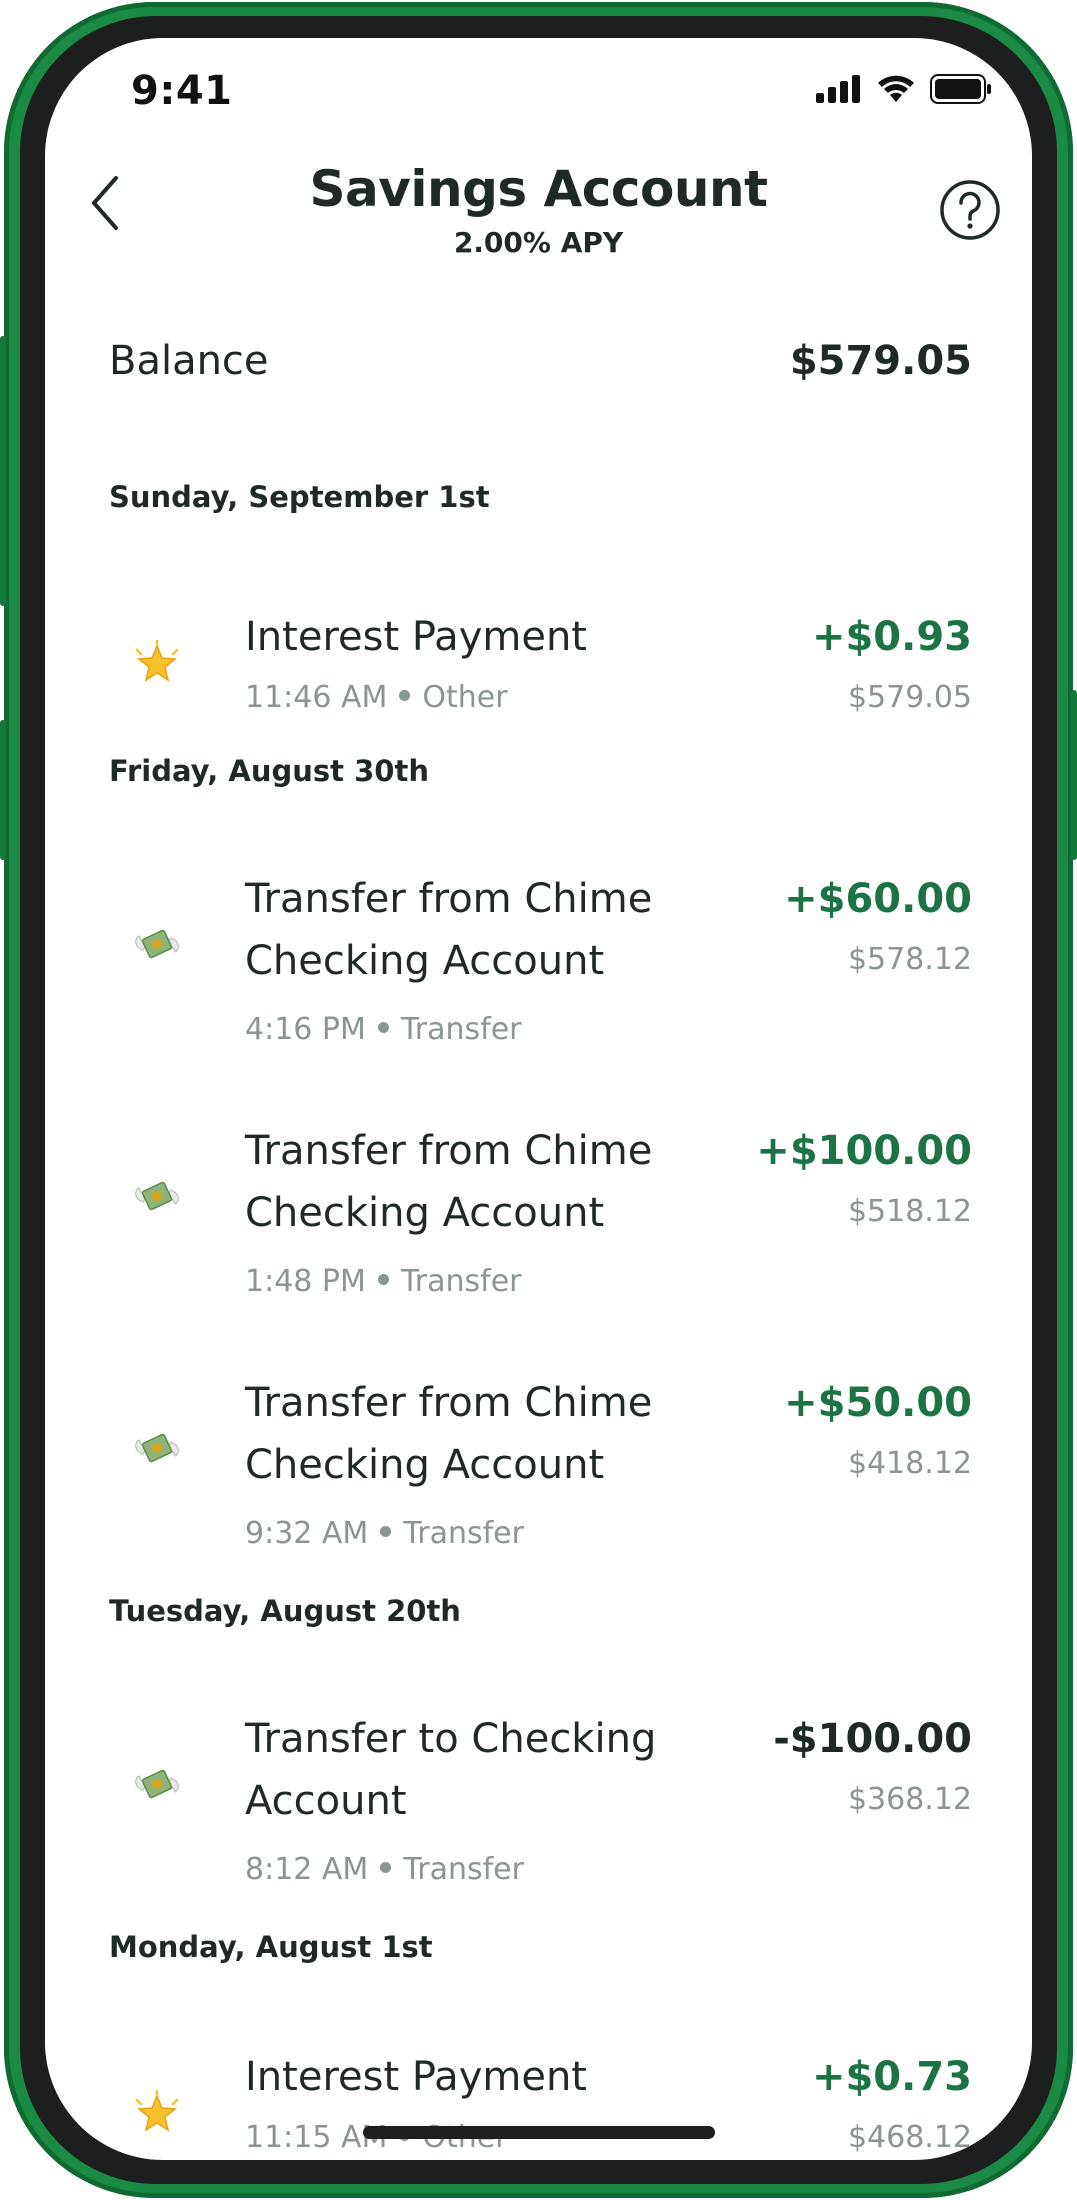 The width and height of the screenshot is (1077, 2200). I want to click on running-balance: $578.12, so click(909, 959).